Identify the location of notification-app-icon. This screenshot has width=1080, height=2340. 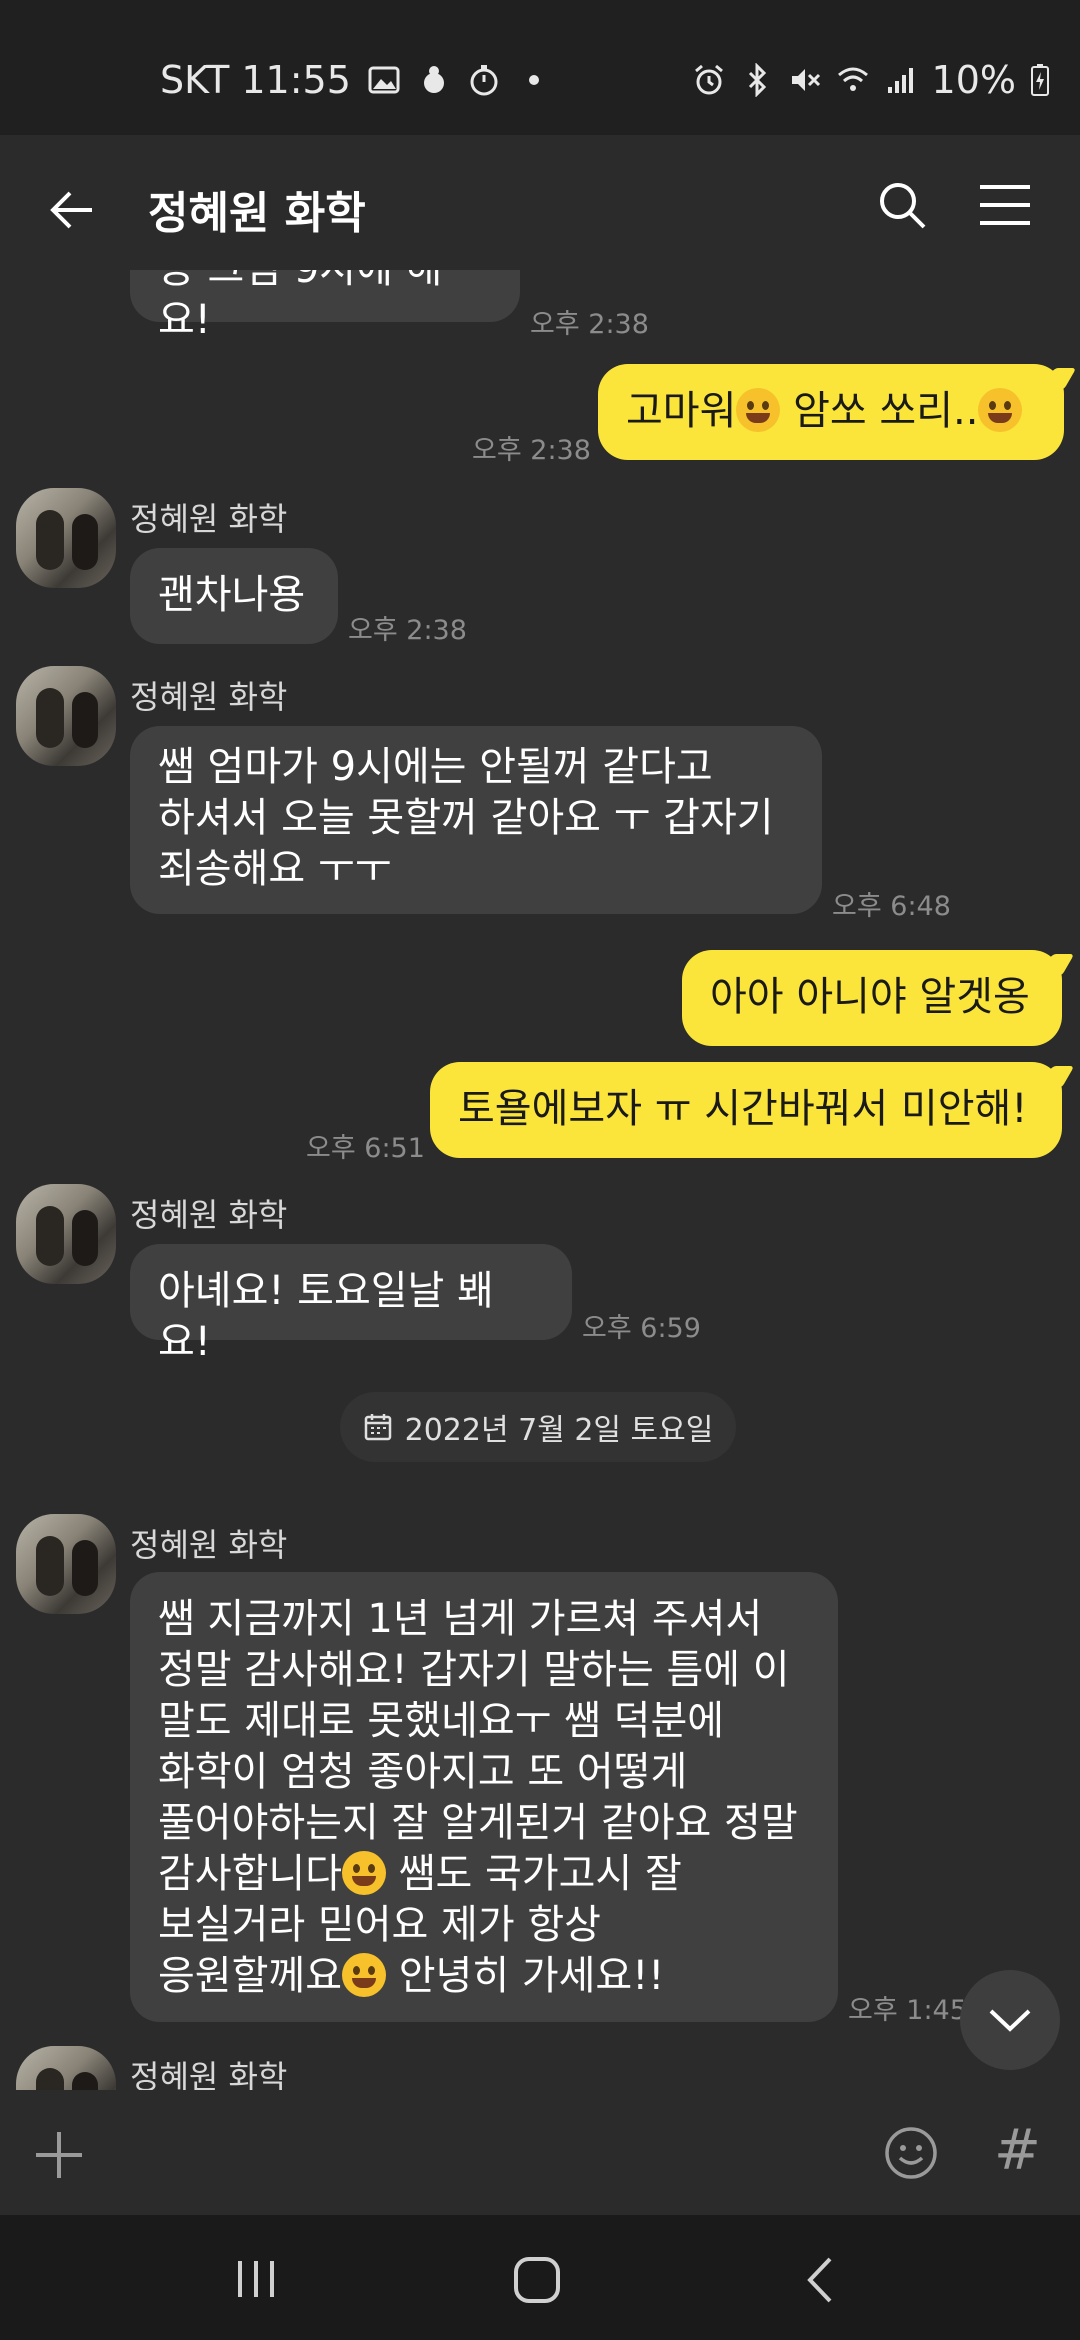
(433, 79).